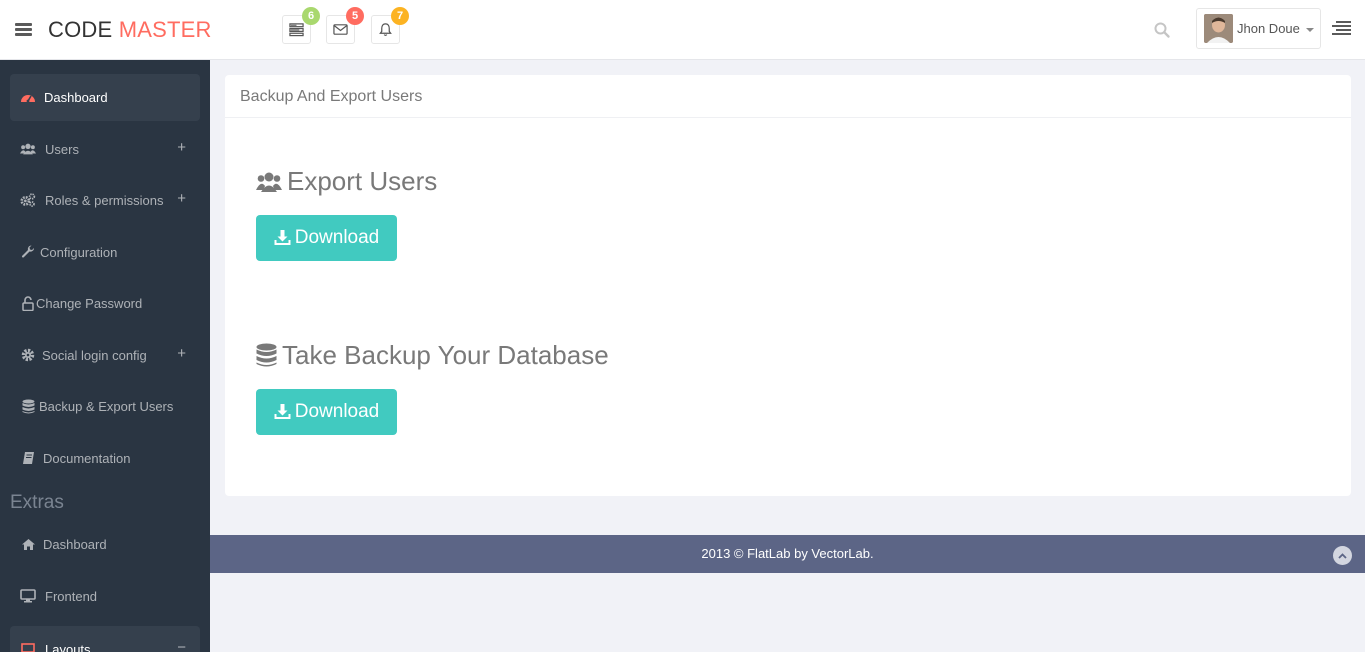 The width and height of the screenshot is (1365, 652). I want to click on sidebar-item-users: Users +, so click(105, 149).